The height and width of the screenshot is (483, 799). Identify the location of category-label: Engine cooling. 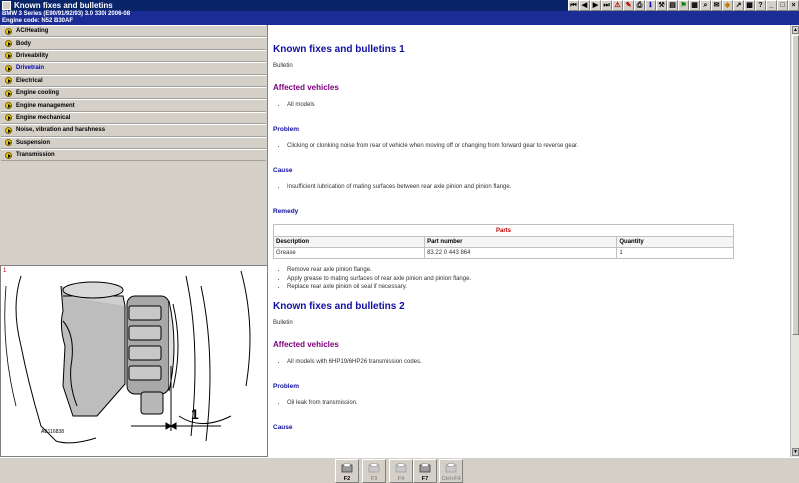
(37, 93).